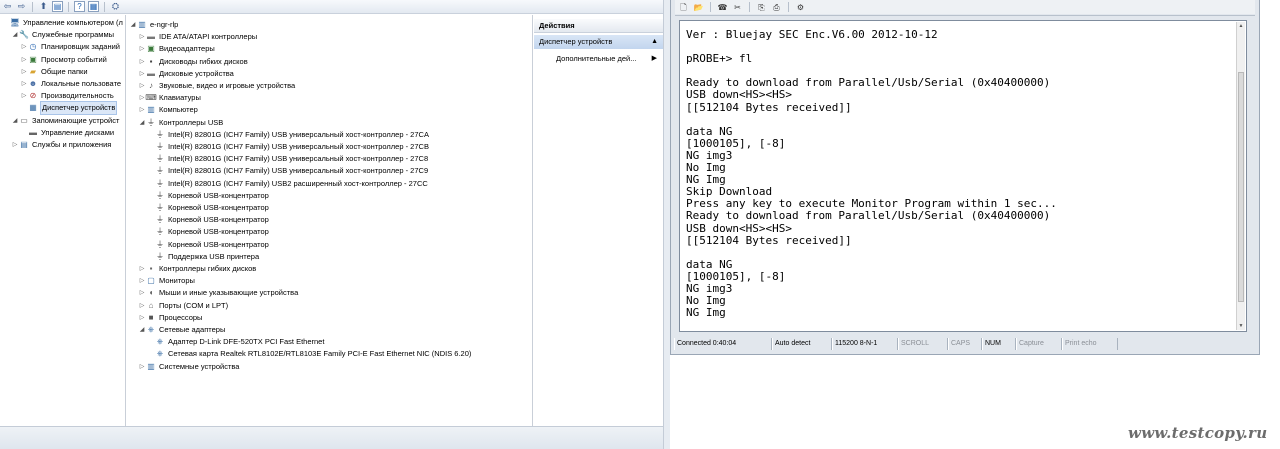  Describe the element at coordinates (93, 6) in the screenshot. I see `properties-icon: ▦` at that location.